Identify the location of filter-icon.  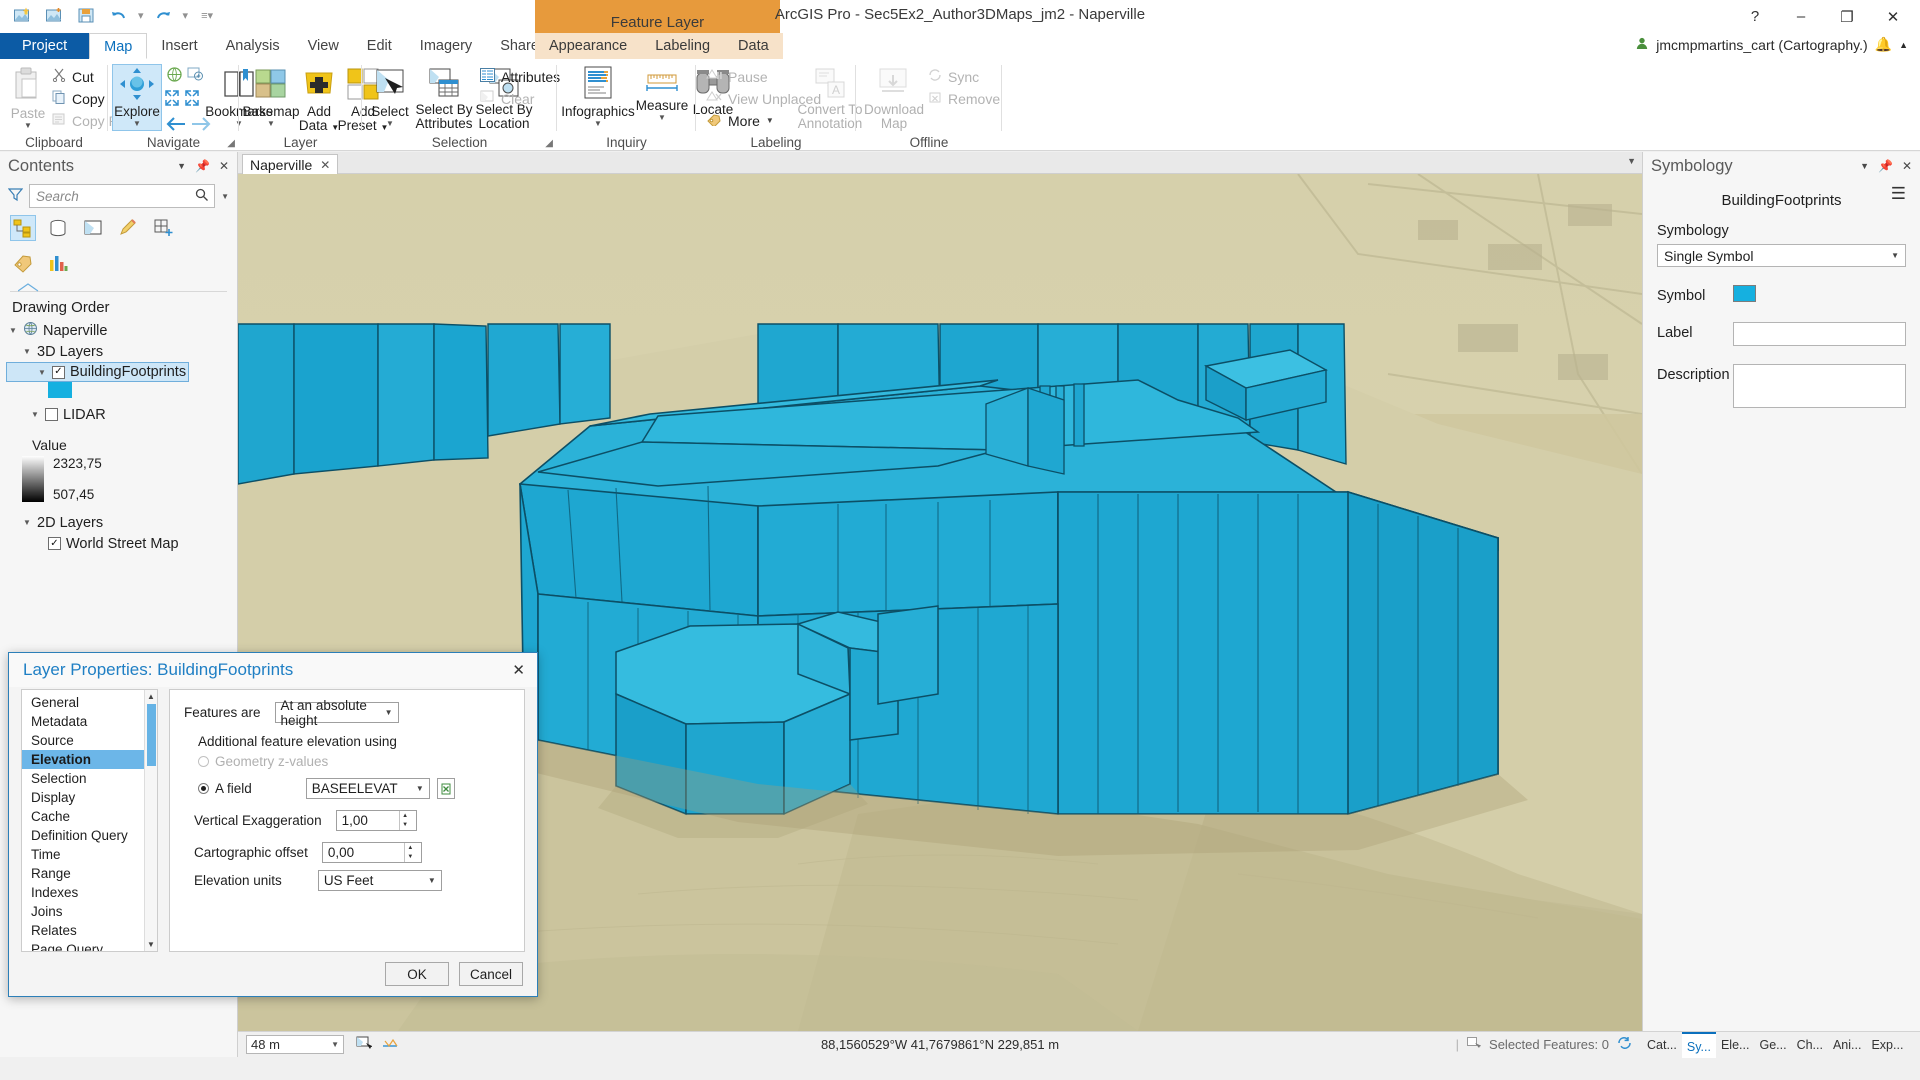
(15, 196).